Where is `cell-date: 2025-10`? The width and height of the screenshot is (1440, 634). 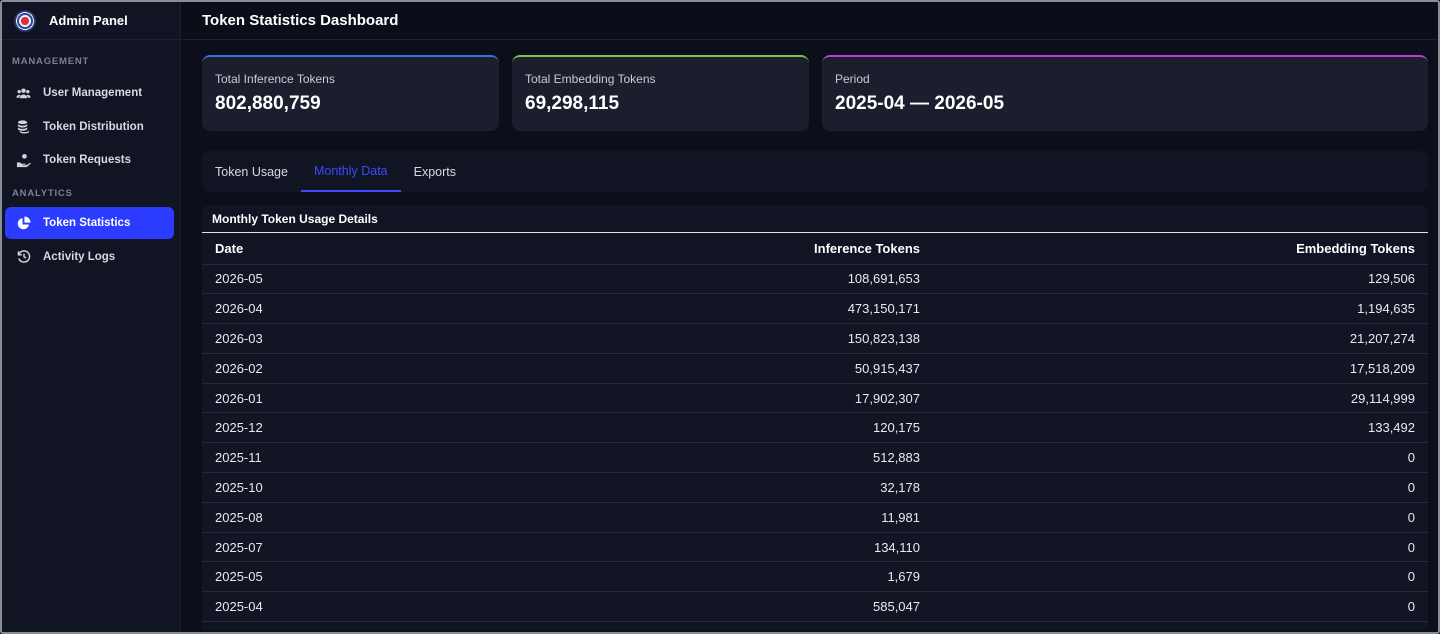
cell-date: 2025-10 is located at coordinates (352, 487).